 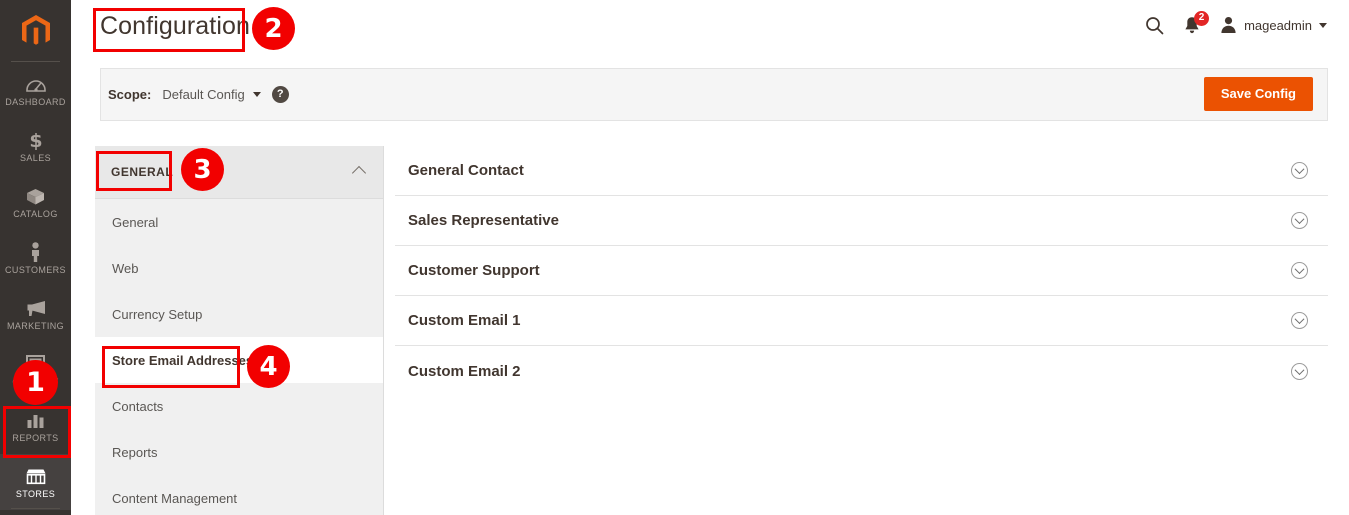 What do you see at coordinates (175, 26) in the screenshot?
I see `page-title: Configuration` at bounding box center [175, 26].